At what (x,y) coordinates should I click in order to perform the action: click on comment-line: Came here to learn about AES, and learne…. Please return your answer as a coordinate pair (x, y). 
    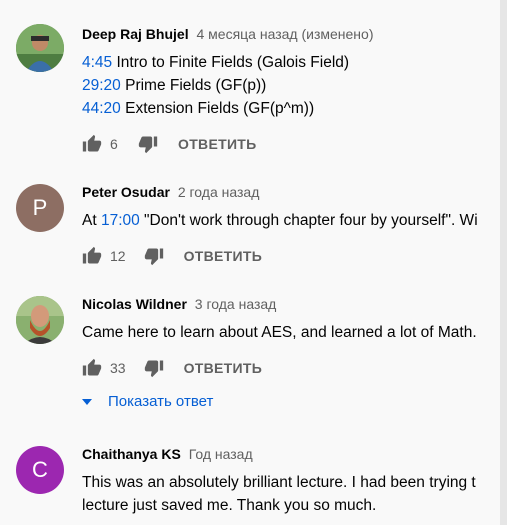
    Looking at the image, I should click on (279, 332).